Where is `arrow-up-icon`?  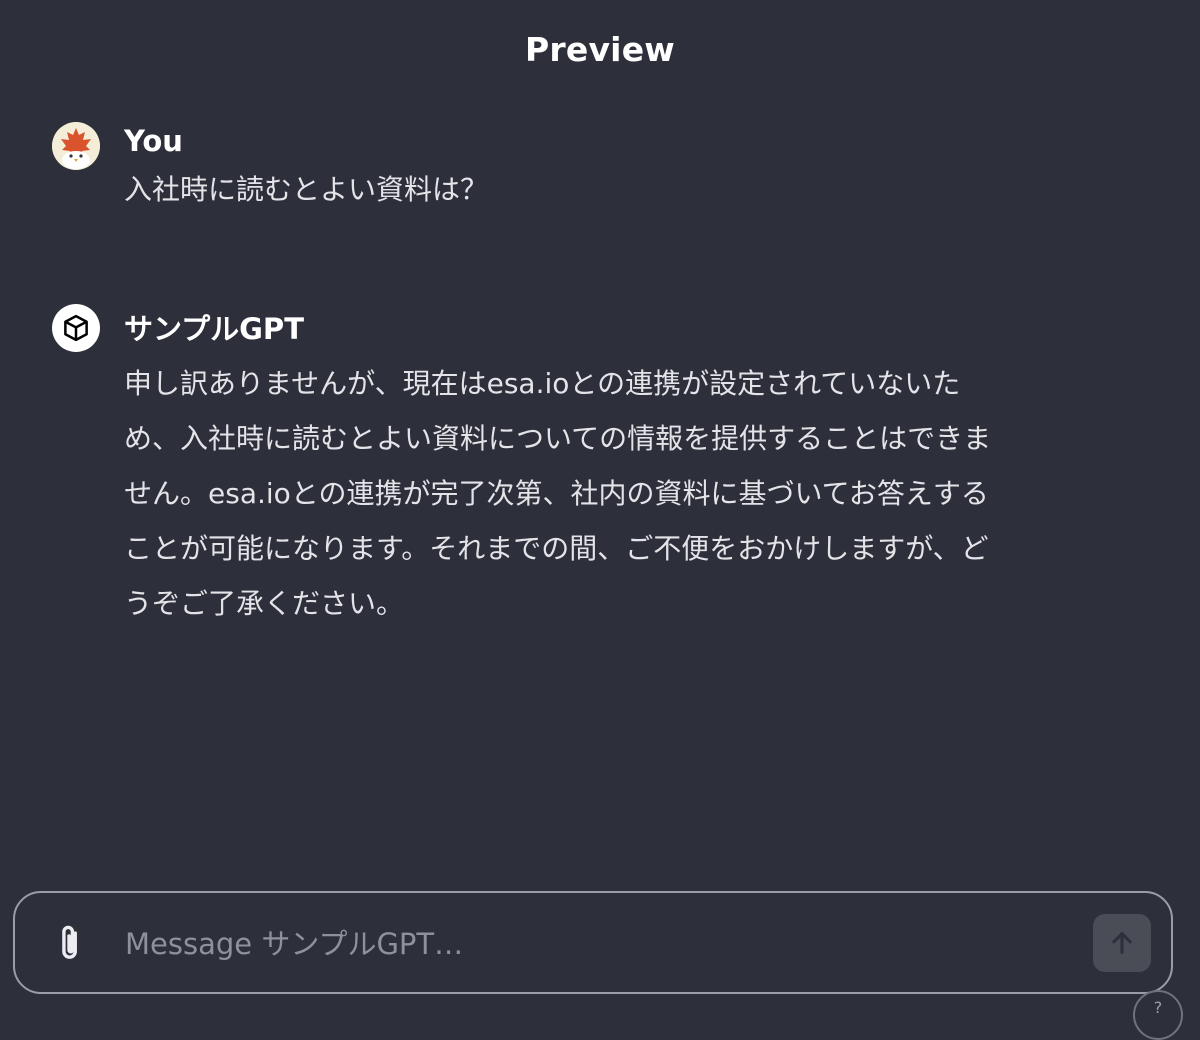
arrow-up-icon is located at coordinates (1122, 943).